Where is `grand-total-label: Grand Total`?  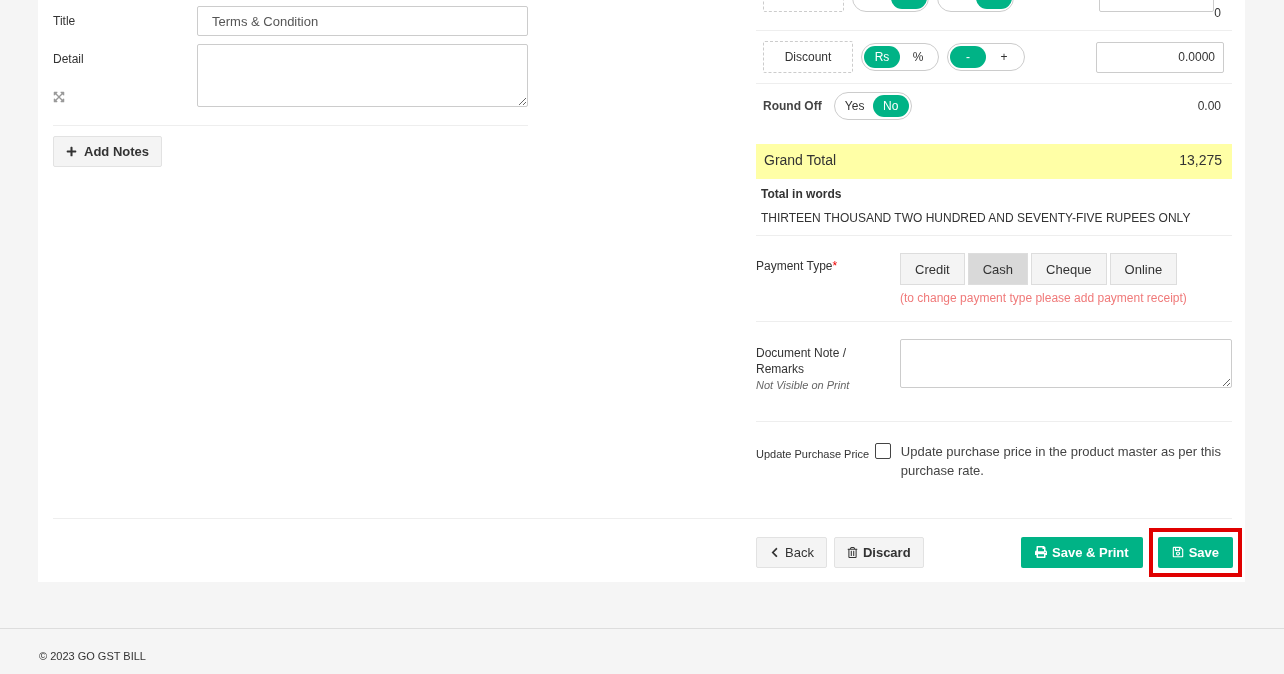
grand-total-label: Grand Total is located at coordinates (800, 159).